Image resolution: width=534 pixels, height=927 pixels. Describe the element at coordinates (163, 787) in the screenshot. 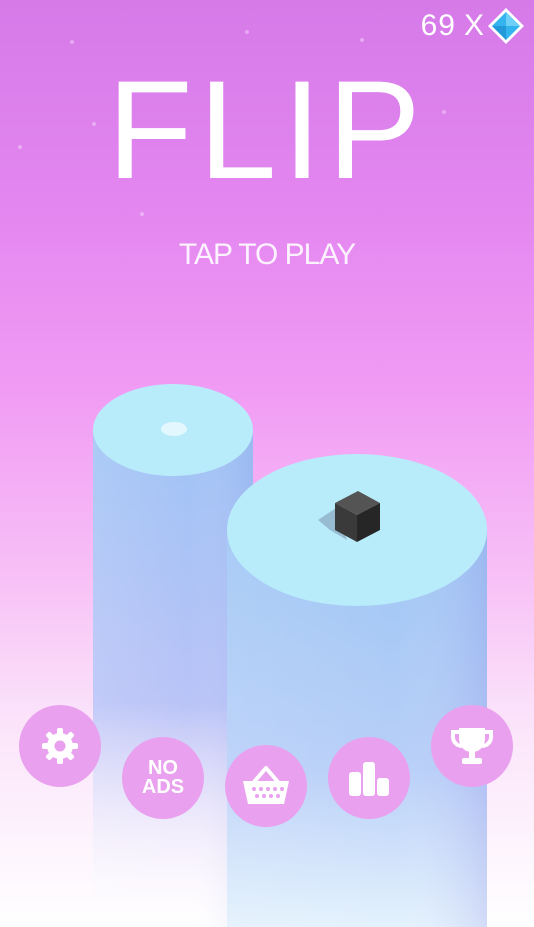

I see `no-ads-line2: ADS` at that location.